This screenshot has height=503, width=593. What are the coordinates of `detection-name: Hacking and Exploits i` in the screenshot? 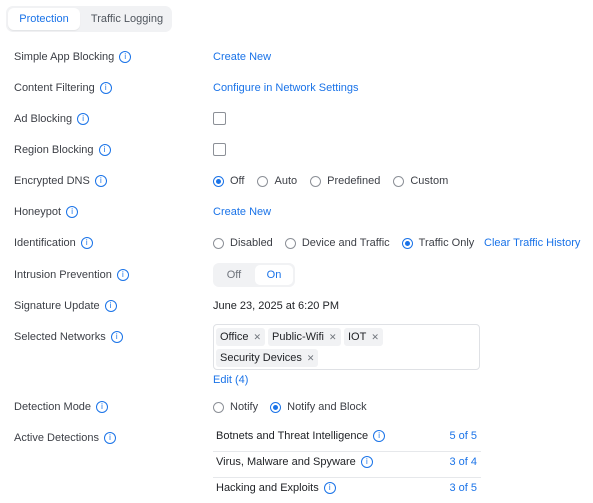 It's located at (276, 488).